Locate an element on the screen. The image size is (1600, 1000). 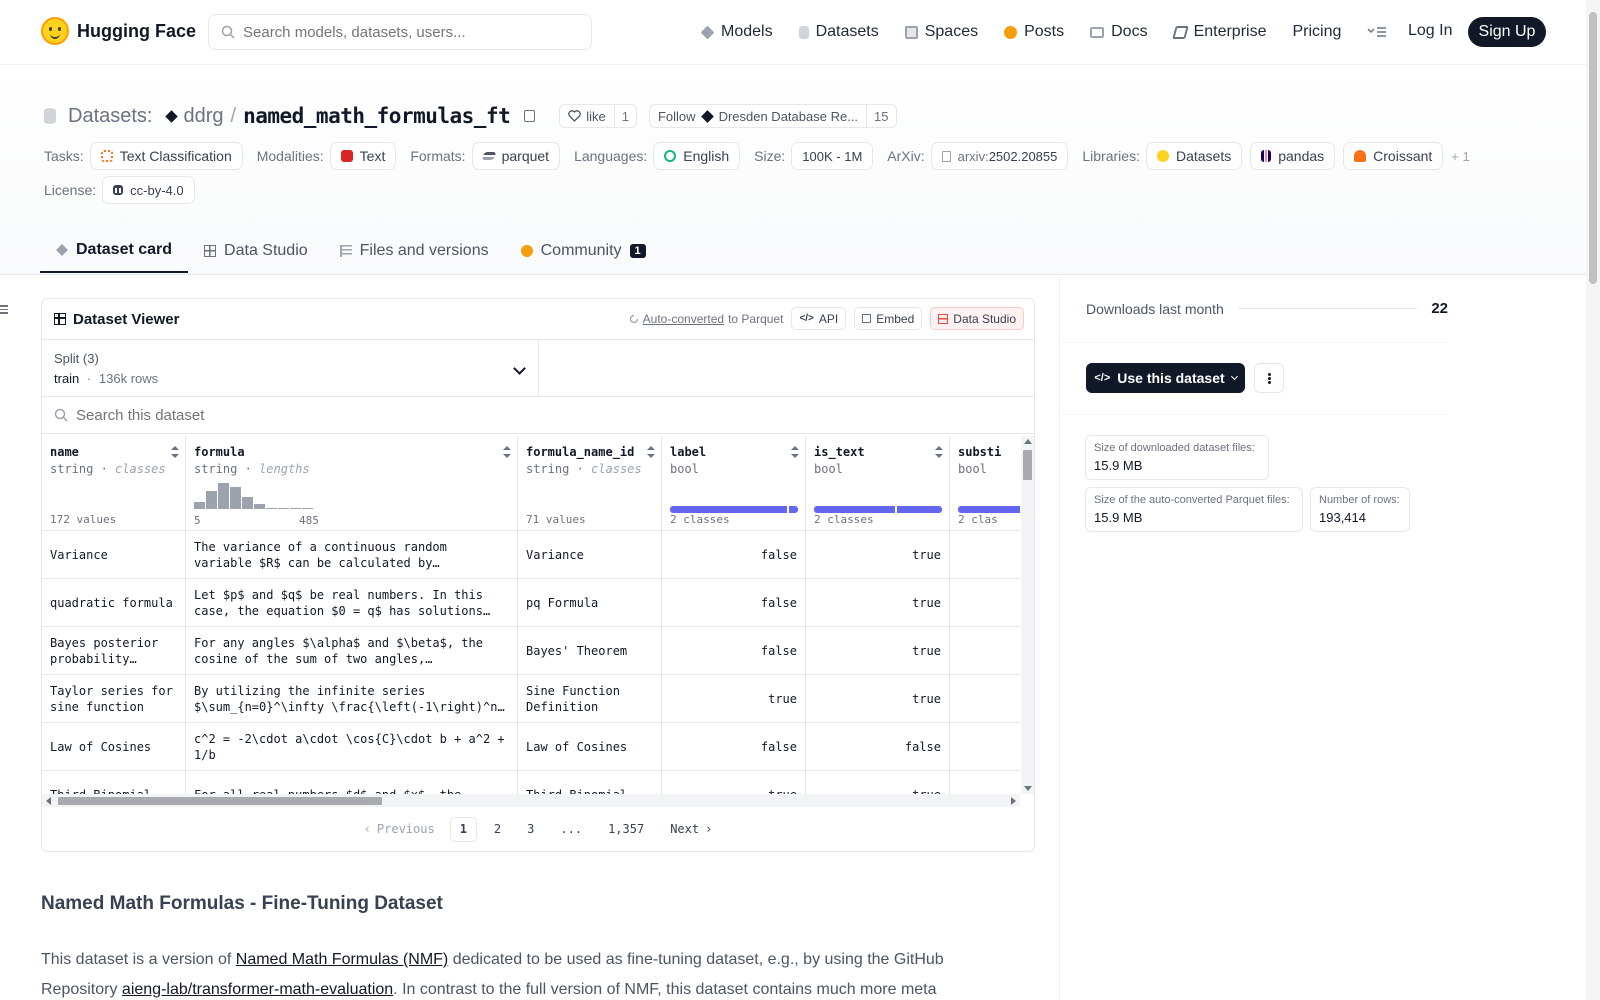
owner-link: ddrg is located at coordinates (203, 116).